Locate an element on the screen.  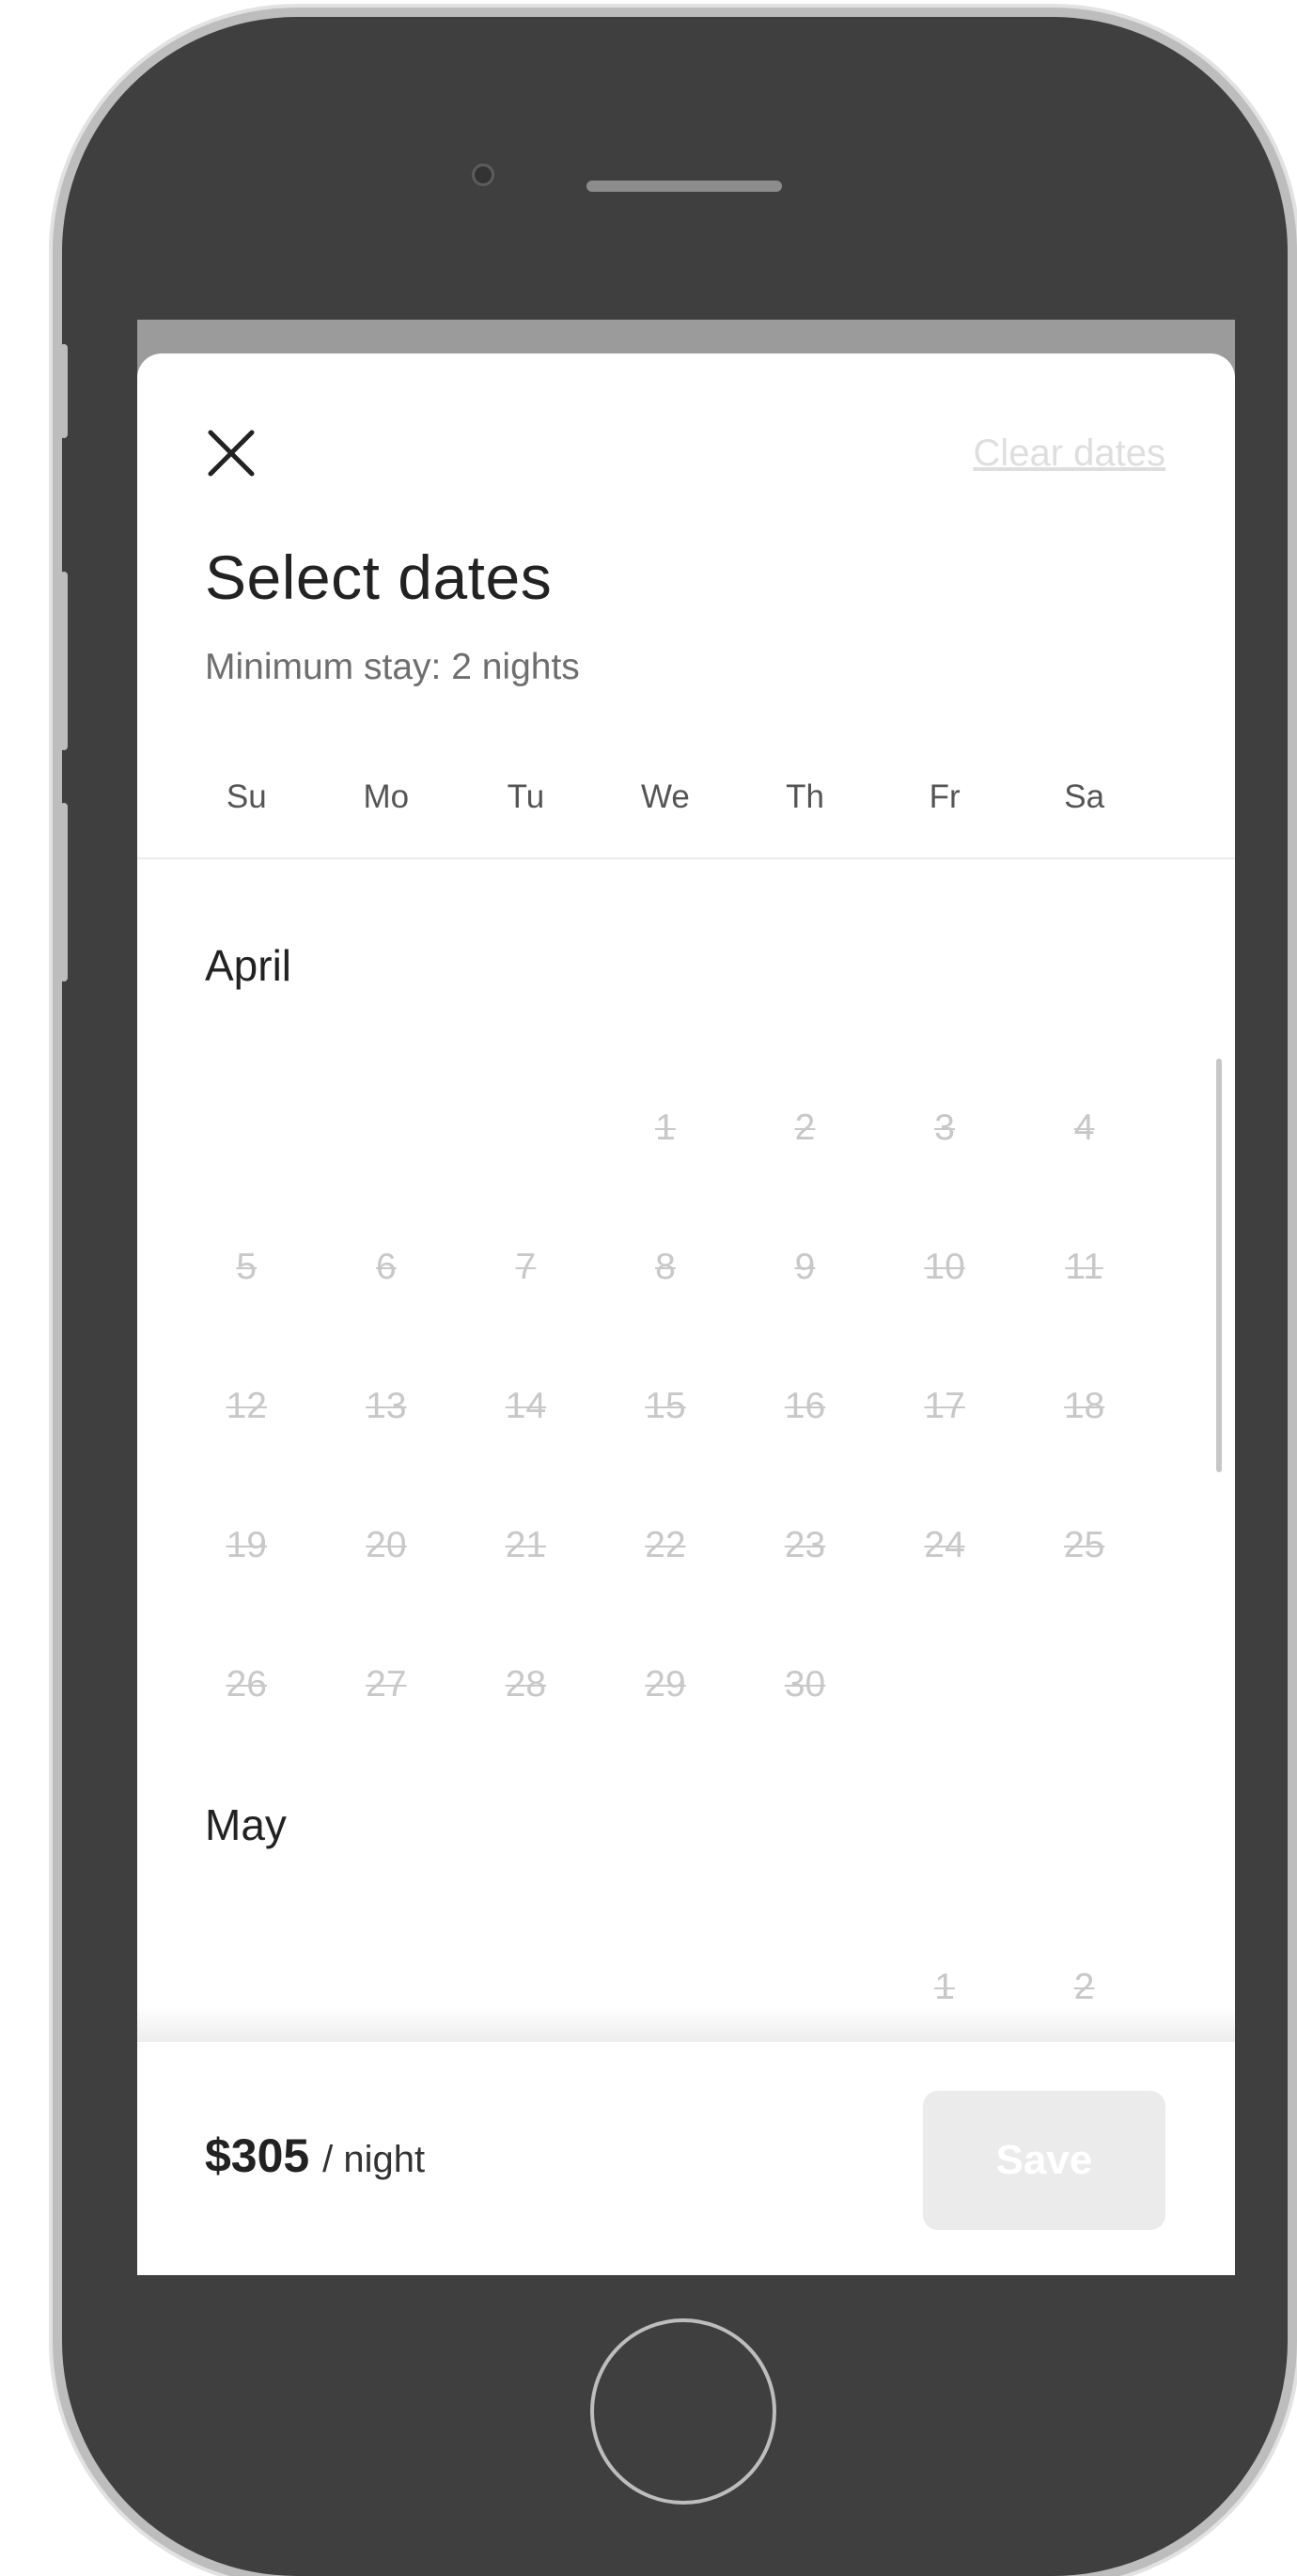
calendar-week: 1 2 3 4 is located at coordinates (665, 1128).